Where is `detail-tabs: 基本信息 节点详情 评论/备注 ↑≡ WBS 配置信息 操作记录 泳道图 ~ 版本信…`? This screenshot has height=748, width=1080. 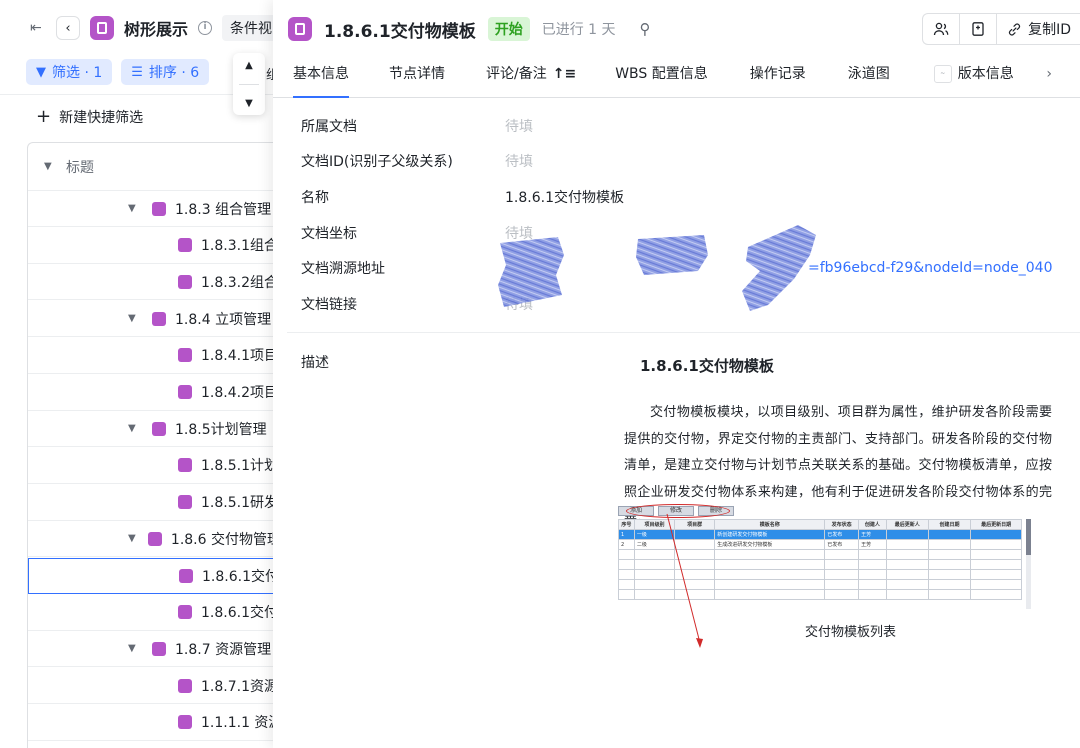 detail-tabs: 基本信息 节点详情 评论/备注 ↑≡ WBS 配置信息 操作记录 泳道图 ~ 版本信… is located at coordinates (676, 78).